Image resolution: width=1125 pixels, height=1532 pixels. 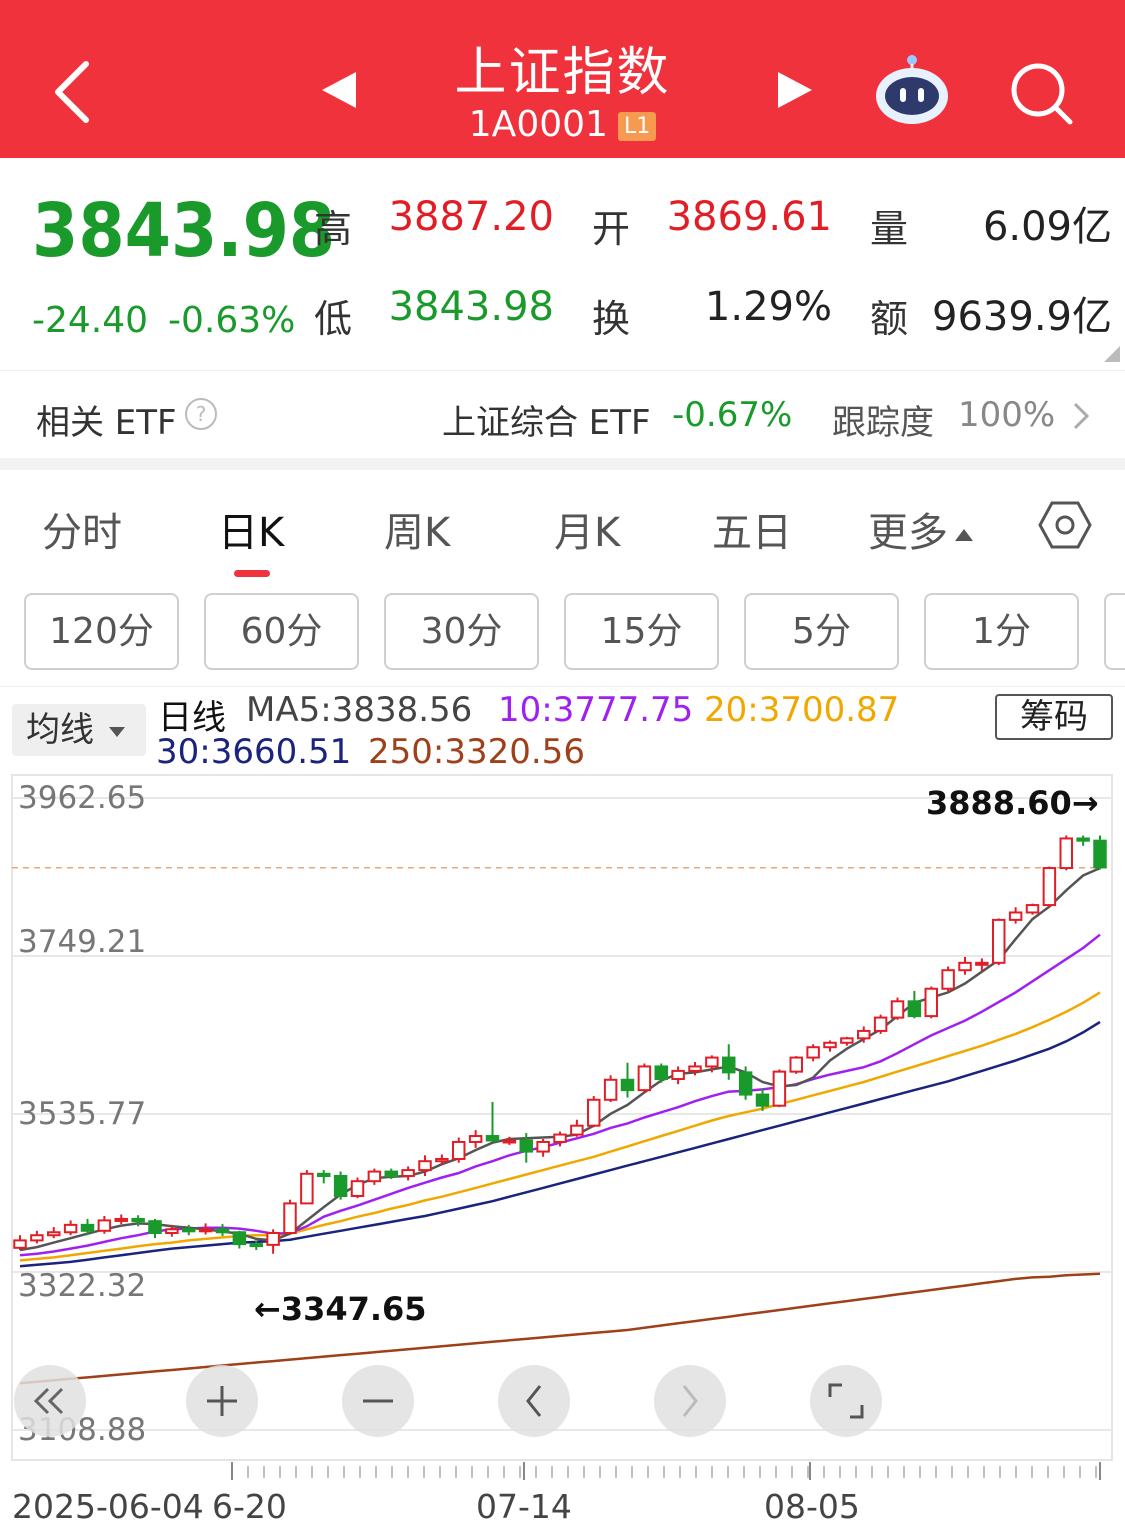 I want to click on fullscreen-icon, so click(x=846, y=1401).